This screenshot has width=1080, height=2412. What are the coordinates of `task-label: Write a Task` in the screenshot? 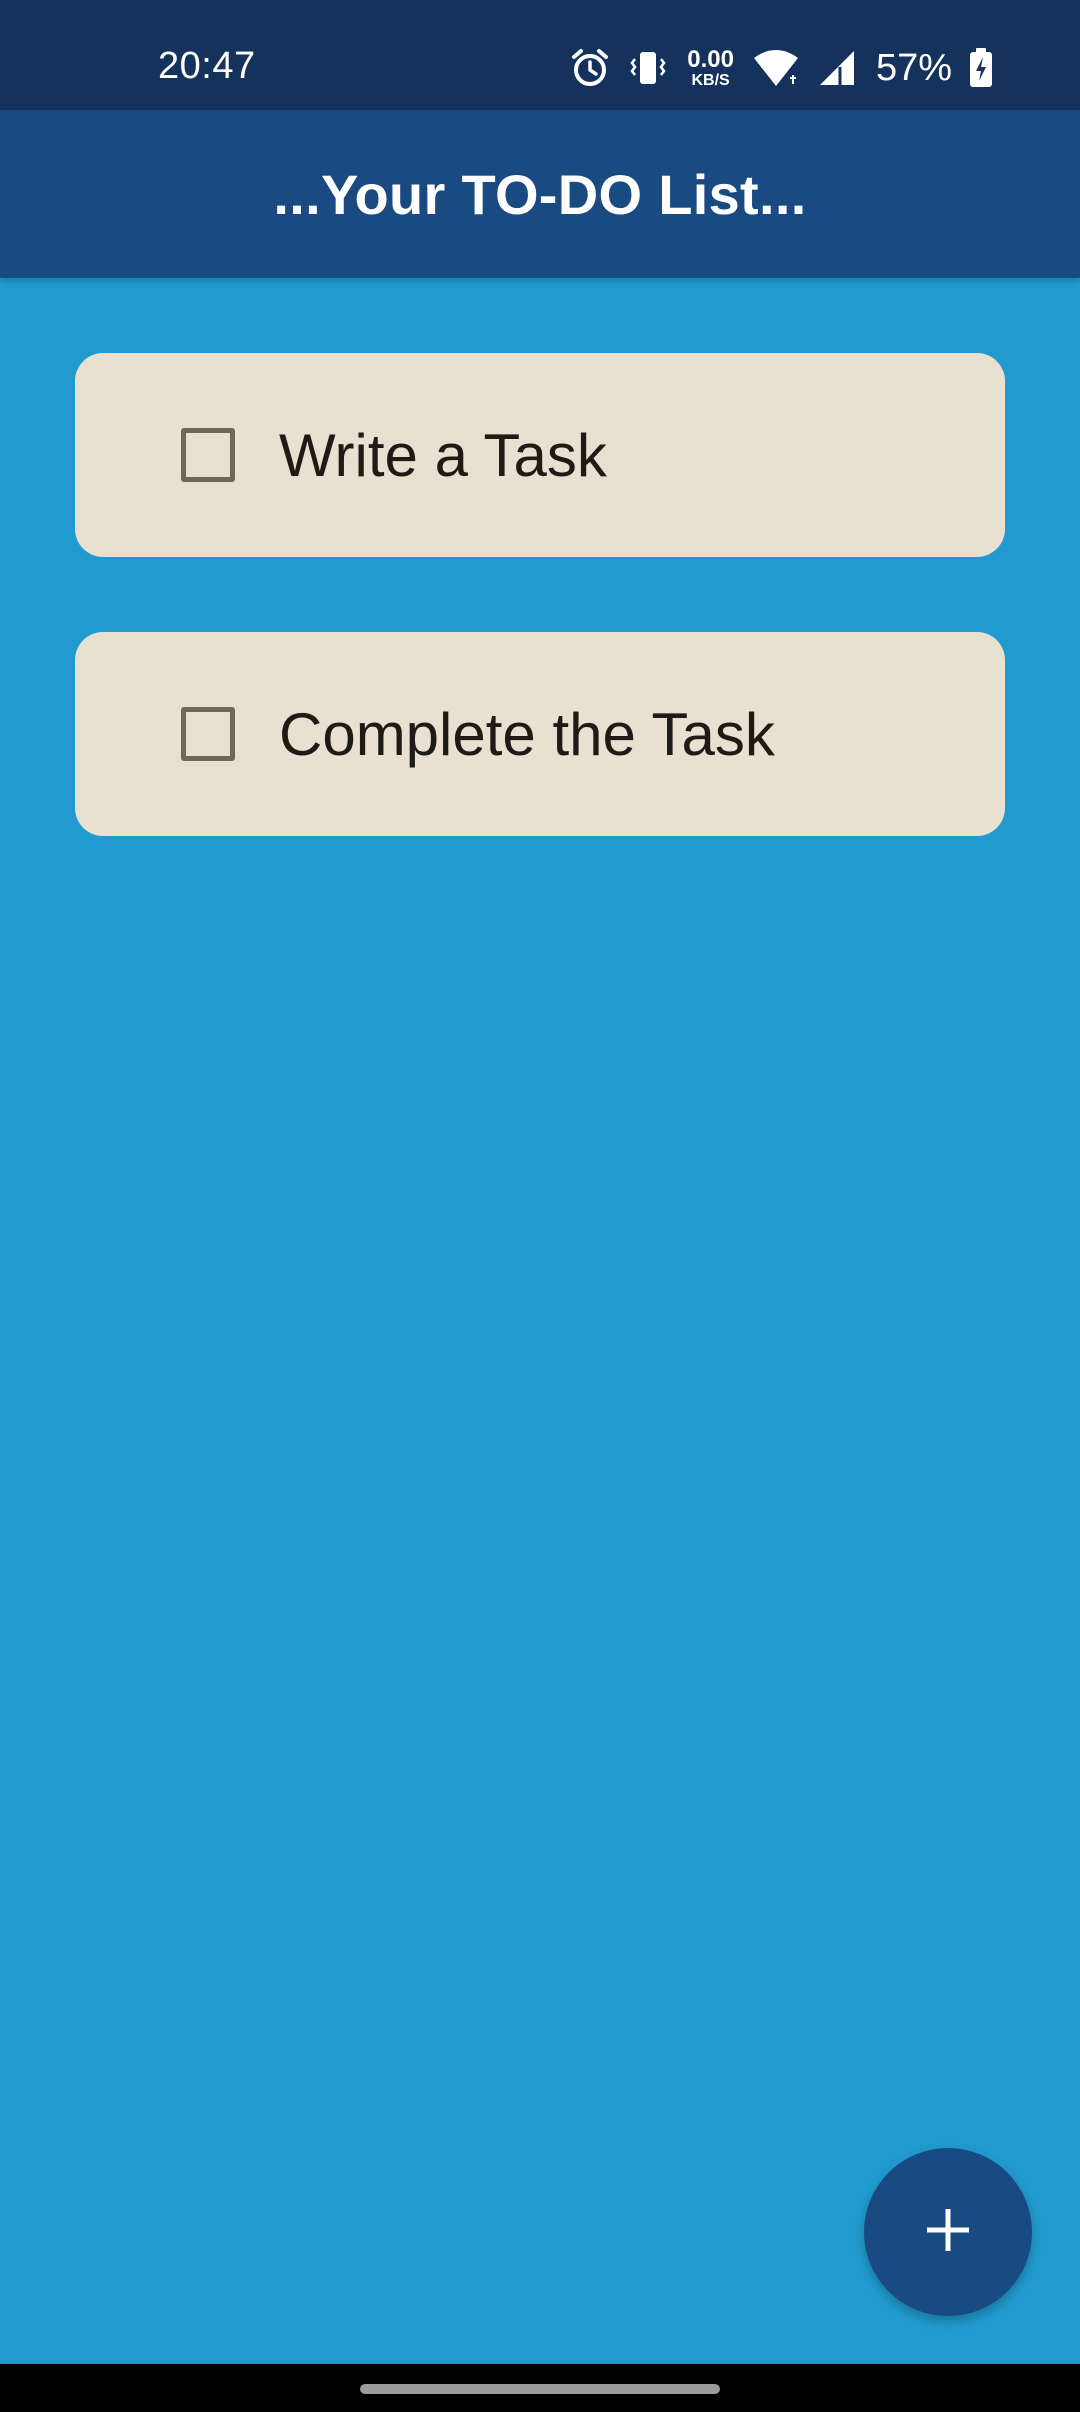 It's located at (443, 455).